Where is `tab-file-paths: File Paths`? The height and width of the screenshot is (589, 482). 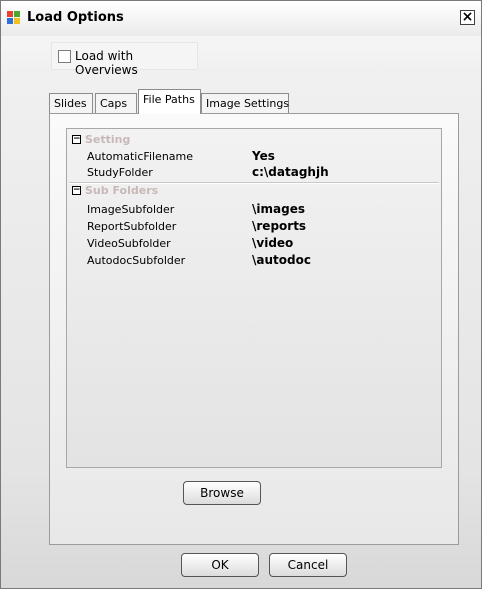
tab-file-paths: File Paths is located at coordinates (169, 101).